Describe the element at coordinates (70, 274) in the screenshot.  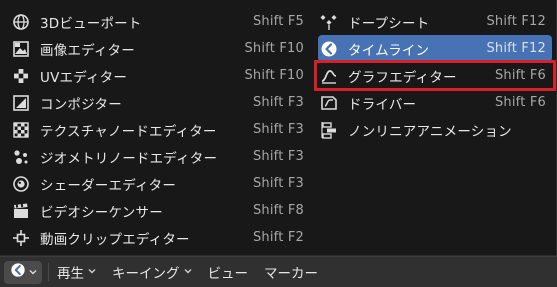
I see `playback-menu-label: 再生` at that location.